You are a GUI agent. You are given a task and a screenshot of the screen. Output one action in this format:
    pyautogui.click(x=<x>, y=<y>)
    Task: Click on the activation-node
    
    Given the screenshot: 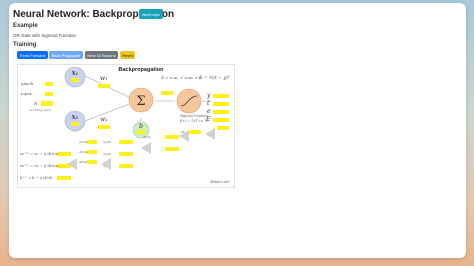 What is the action you would take?
    pyautogui.click(x=189, y=101)
    